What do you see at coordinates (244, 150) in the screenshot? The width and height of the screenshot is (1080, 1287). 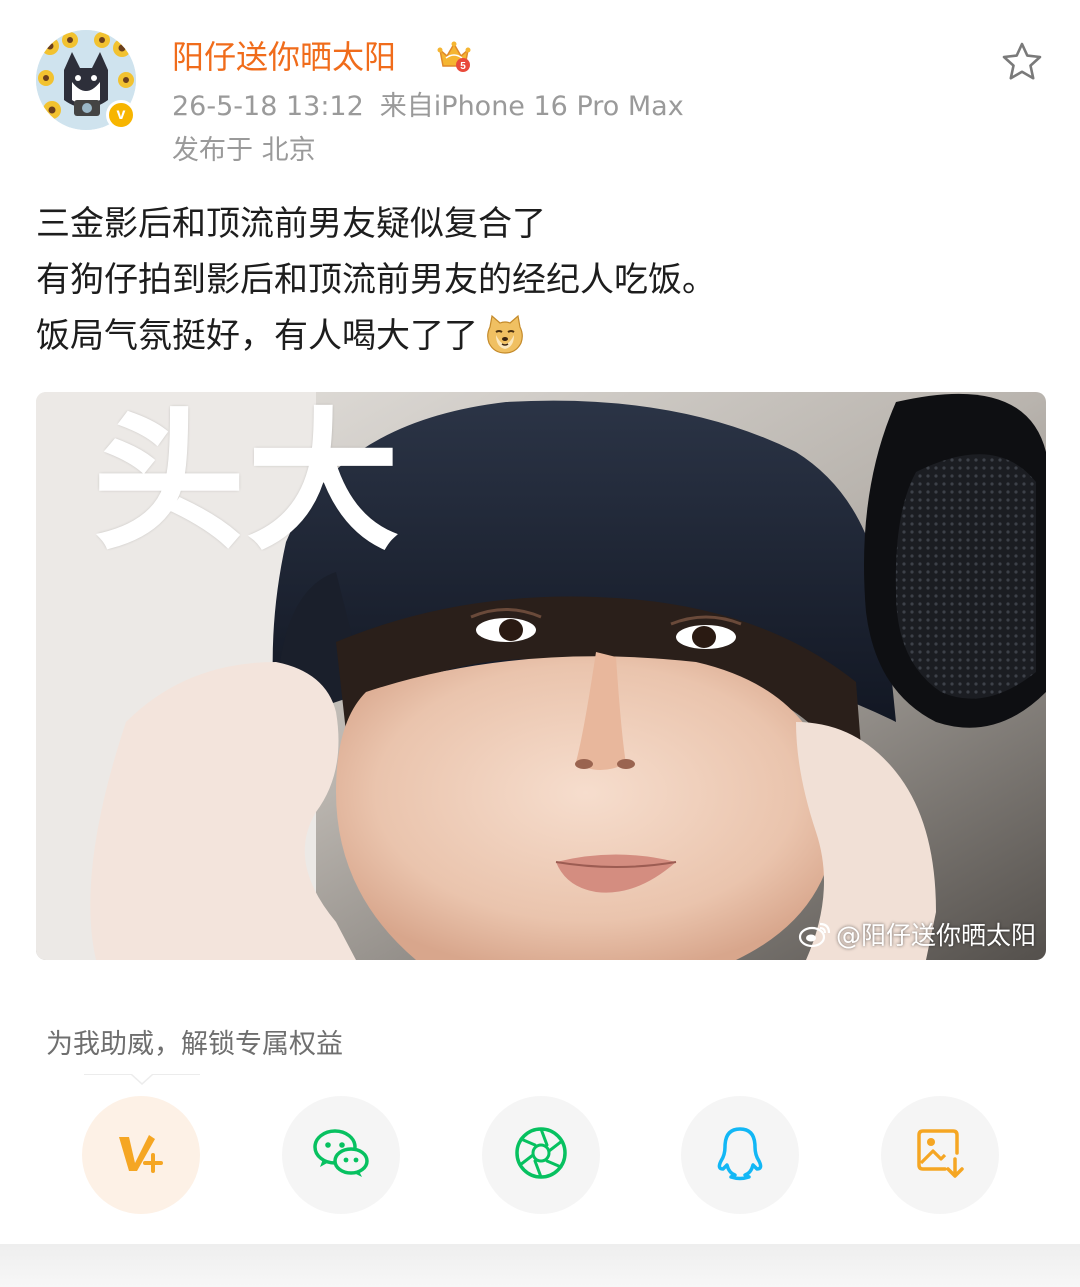 I see `post-location: 发布于 北京` at bounding box center [244, 150].